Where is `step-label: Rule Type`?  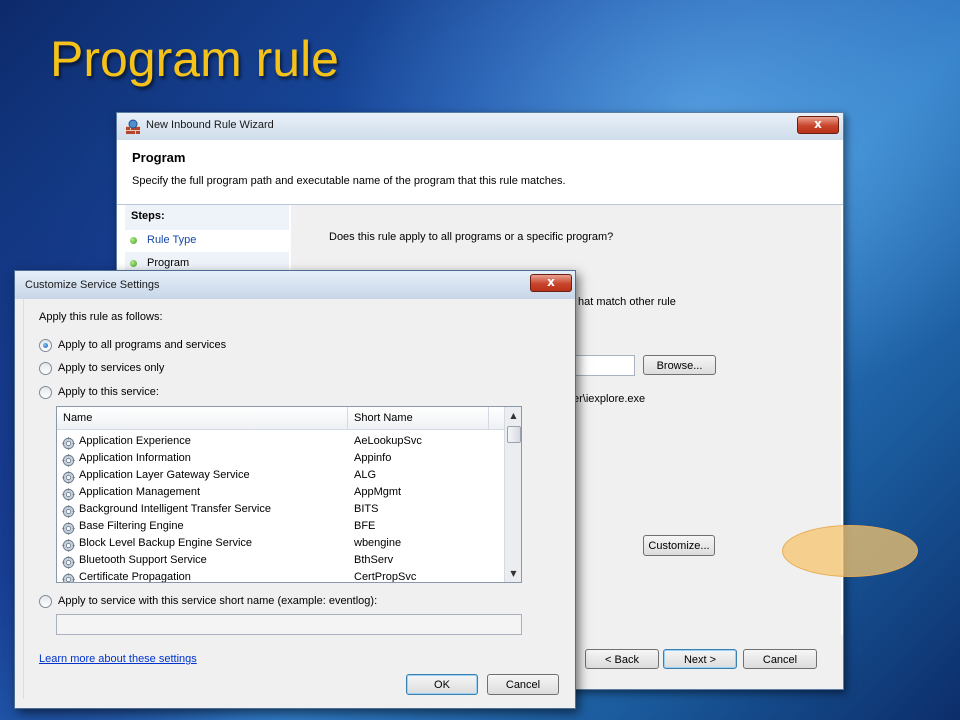
step-label: Rule Type is located at coordinates (172, 240).